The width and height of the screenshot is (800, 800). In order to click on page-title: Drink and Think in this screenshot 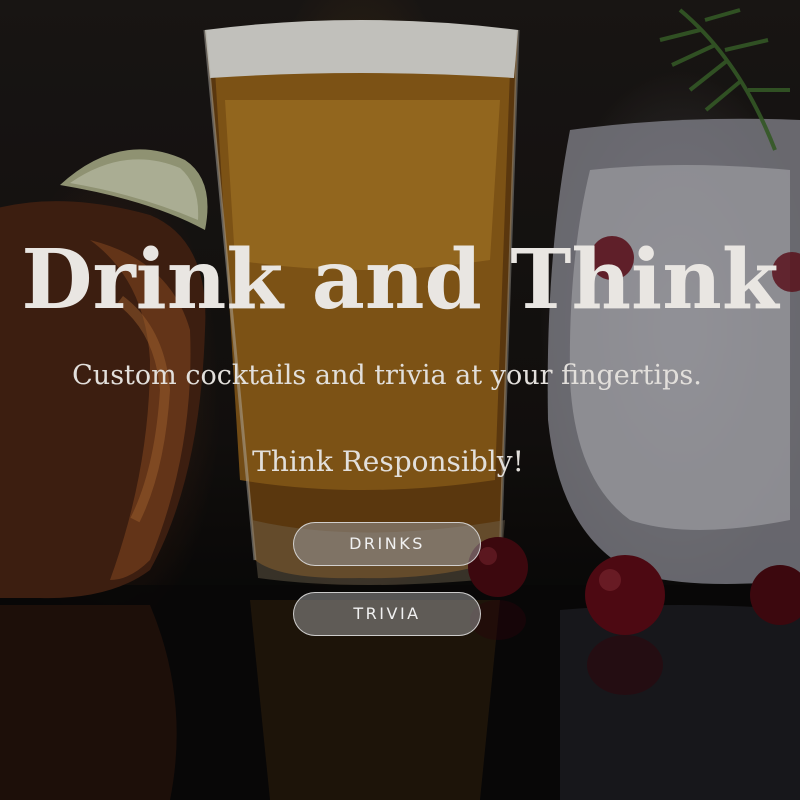, I will do `click(400, 280)`.